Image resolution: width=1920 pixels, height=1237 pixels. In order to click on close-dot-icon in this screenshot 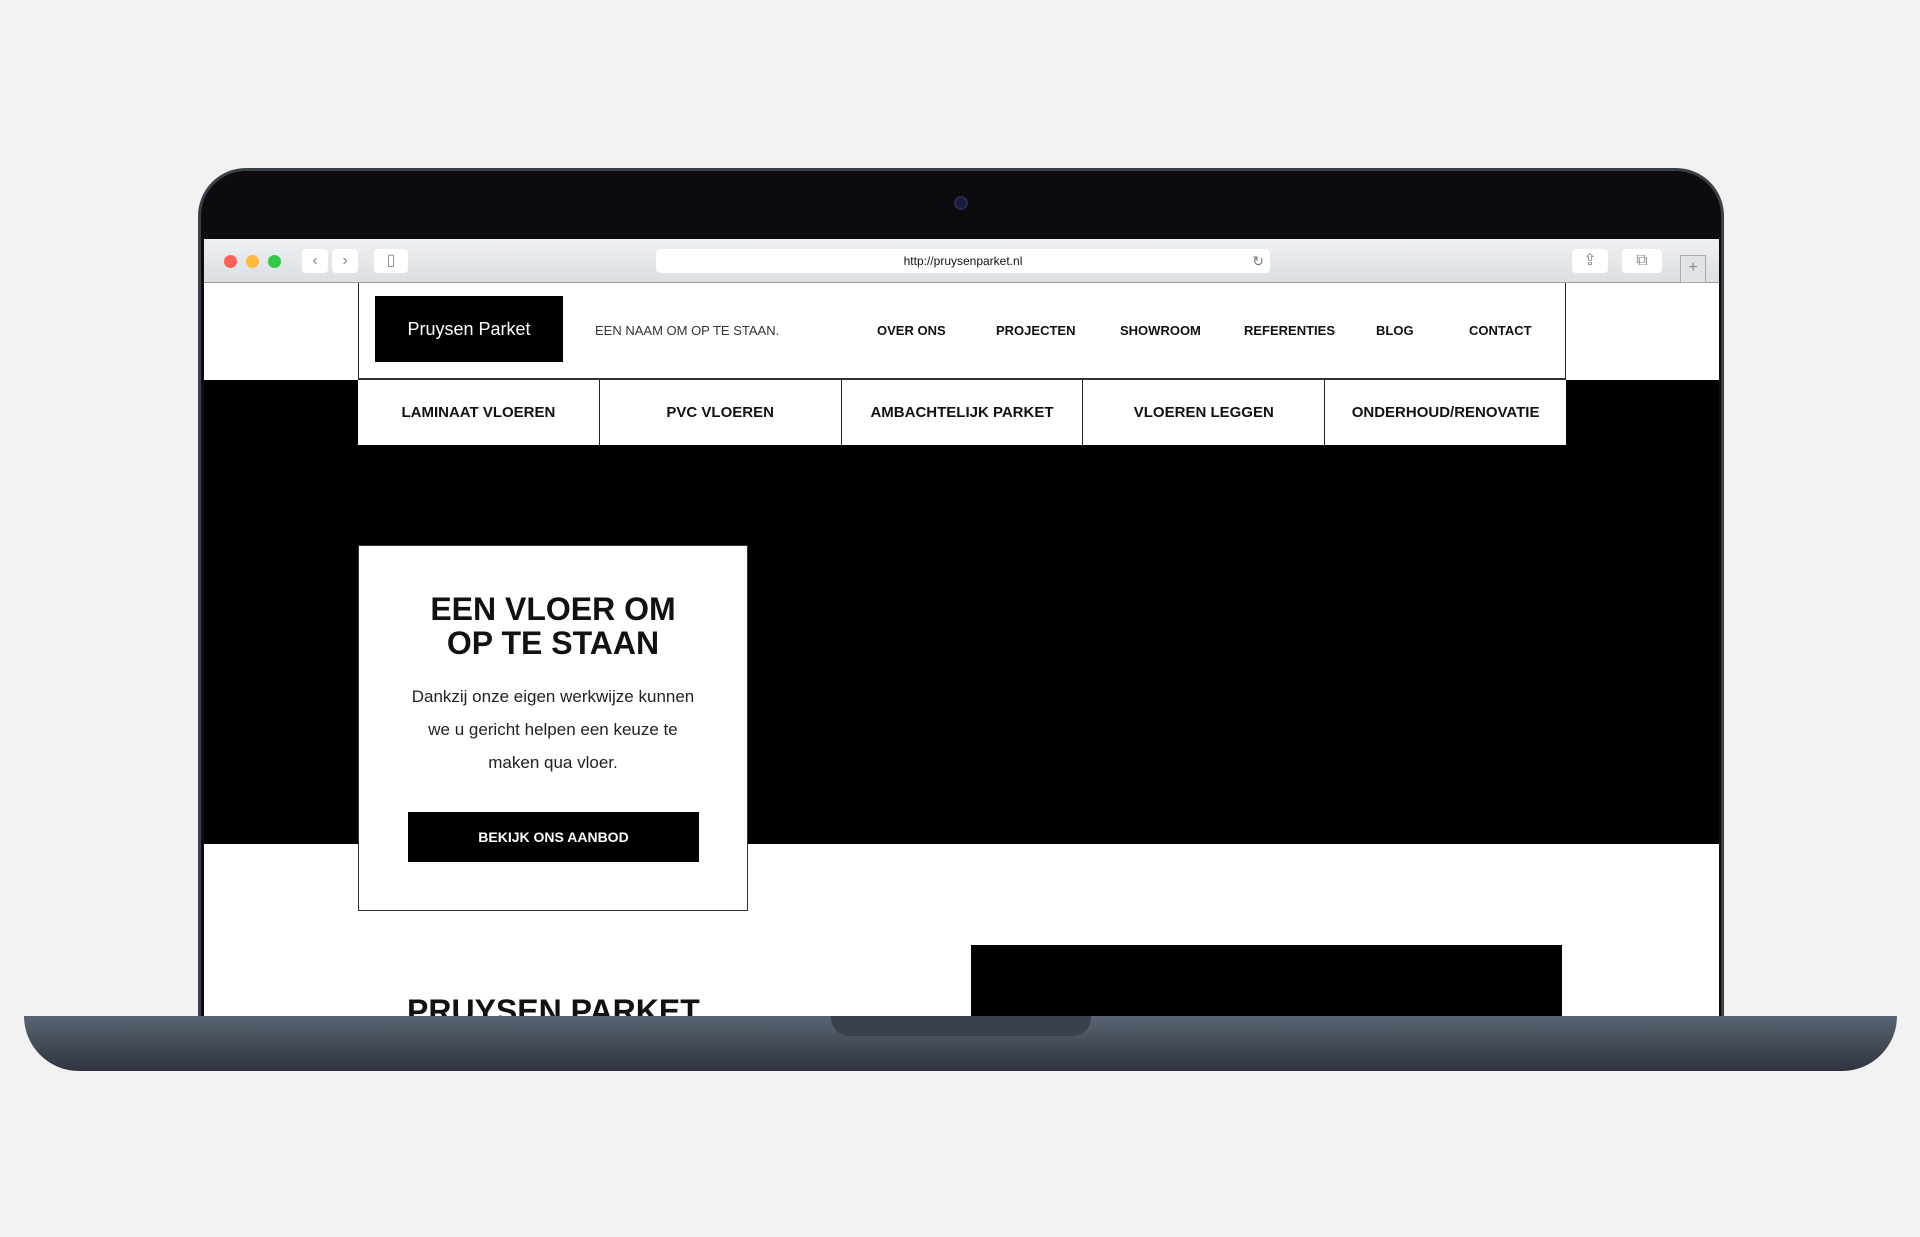, I will do `click(230, 261)`.